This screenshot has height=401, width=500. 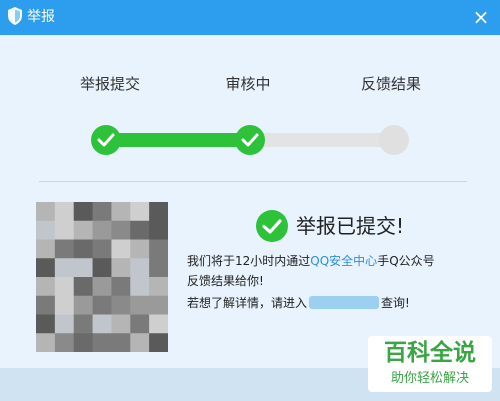 I want to click on close-button: ×, so click(x=481, y=17).